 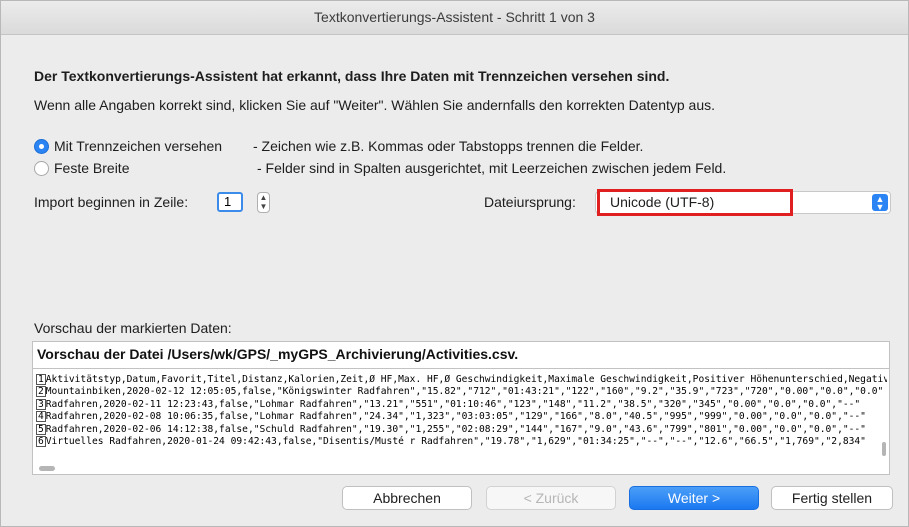 What do you see at coordinates (461, 368) in the screenshot?
I see `preview-divider` at bounding box center [461, 368].